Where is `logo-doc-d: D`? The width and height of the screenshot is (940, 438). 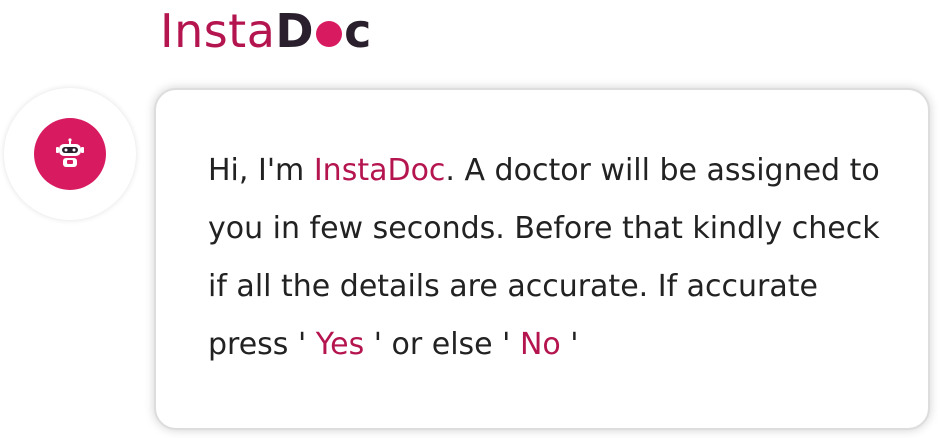
logo-doc-d: D is located at coordinates (295, 31).